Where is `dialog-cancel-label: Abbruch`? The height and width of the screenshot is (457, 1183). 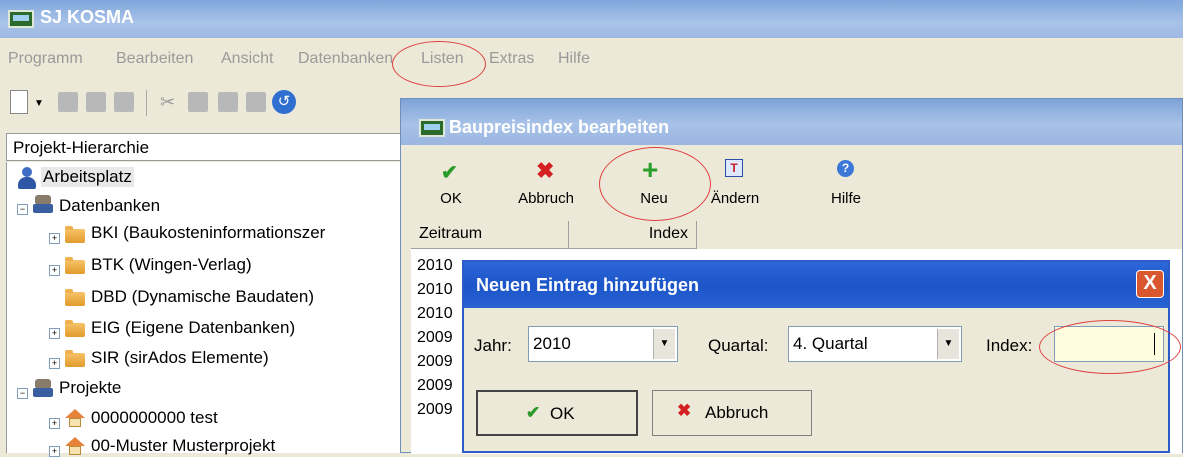
dialog-cancel-label: Abbruch is located at coordinates (737, 412).